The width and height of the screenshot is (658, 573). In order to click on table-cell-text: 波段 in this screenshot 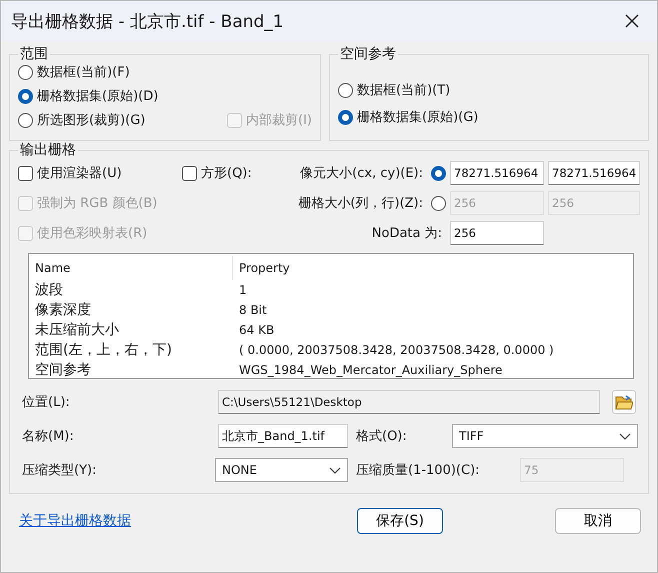, I will do `click(49, 290)`.